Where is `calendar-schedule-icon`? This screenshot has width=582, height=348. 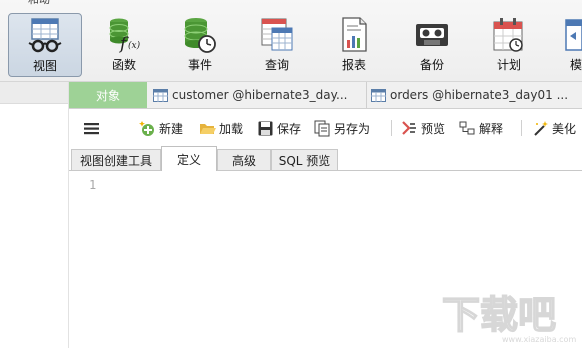
calendar-schedule-icon is located at coordinates (508, 35).